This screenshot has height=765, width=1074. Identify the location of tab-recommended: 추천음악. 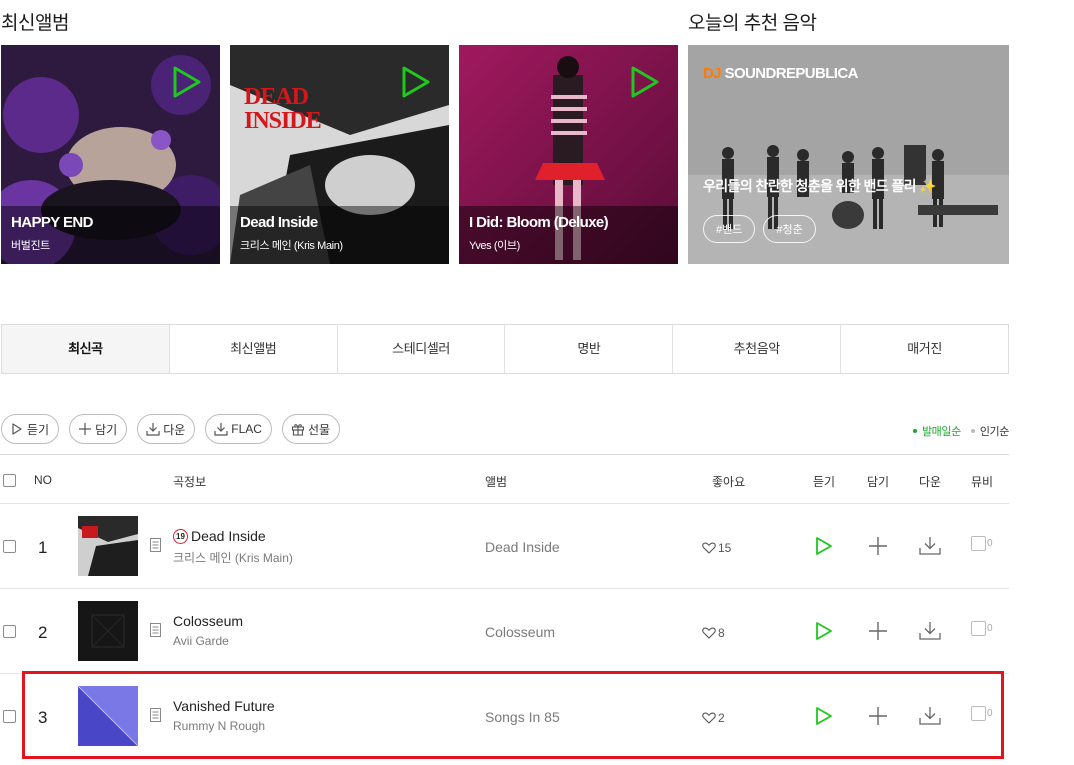
(757, 349).